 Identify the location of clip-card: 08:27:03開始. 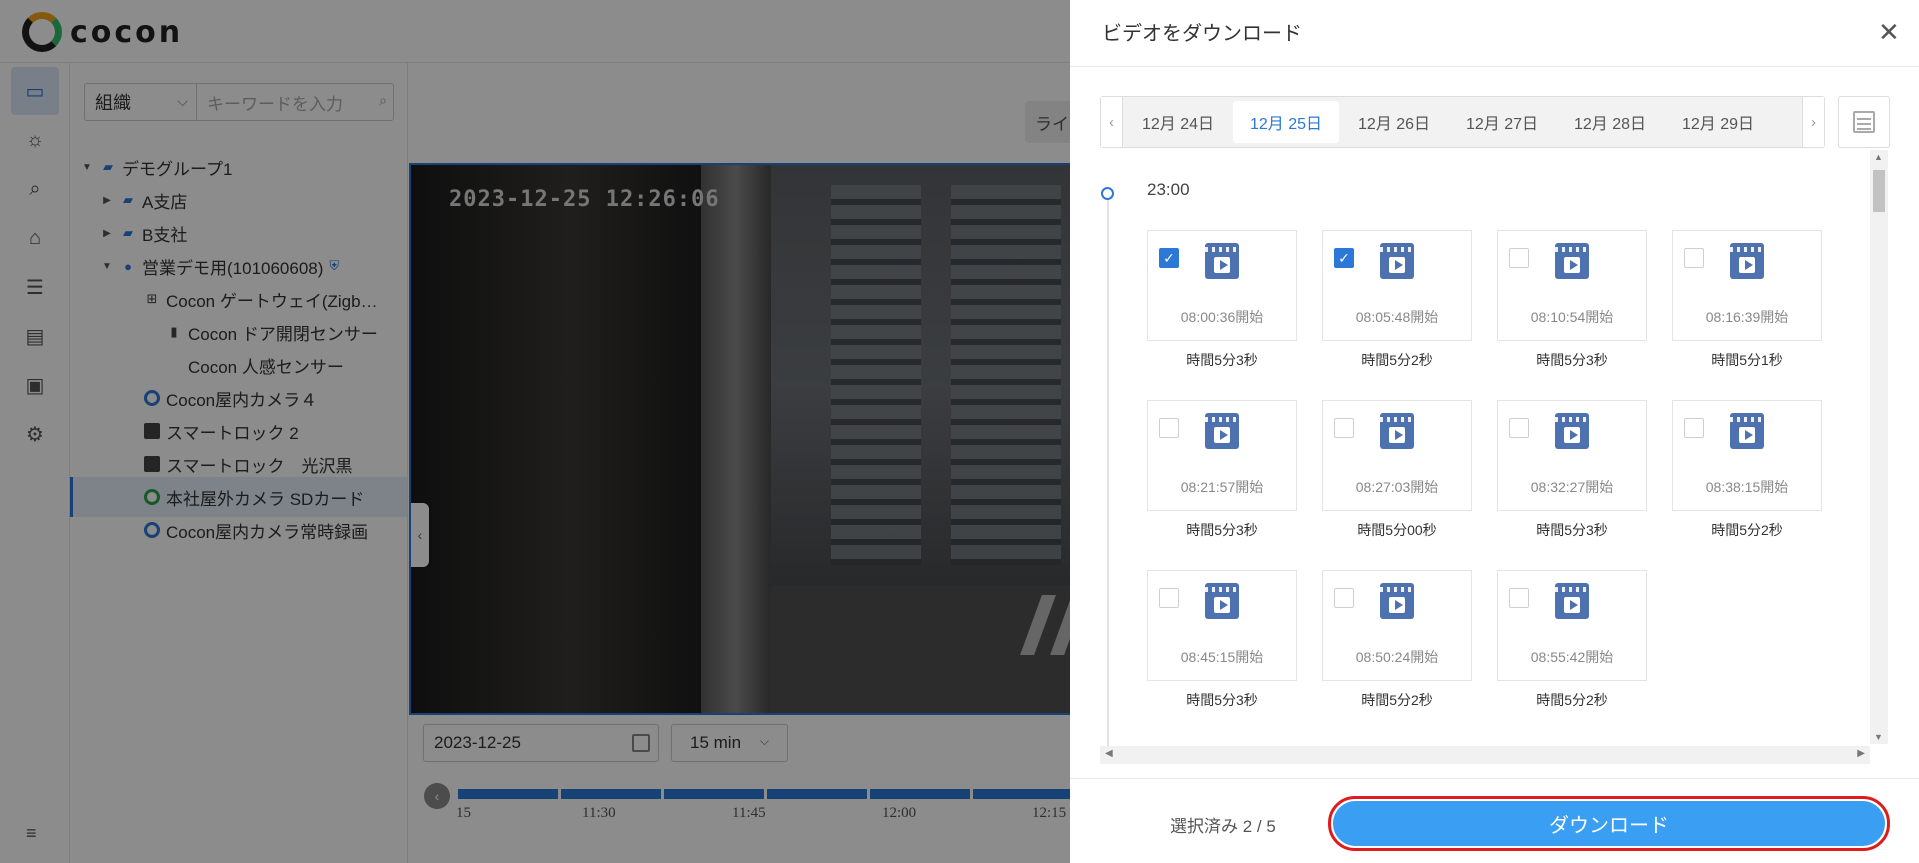
(1397, 455).